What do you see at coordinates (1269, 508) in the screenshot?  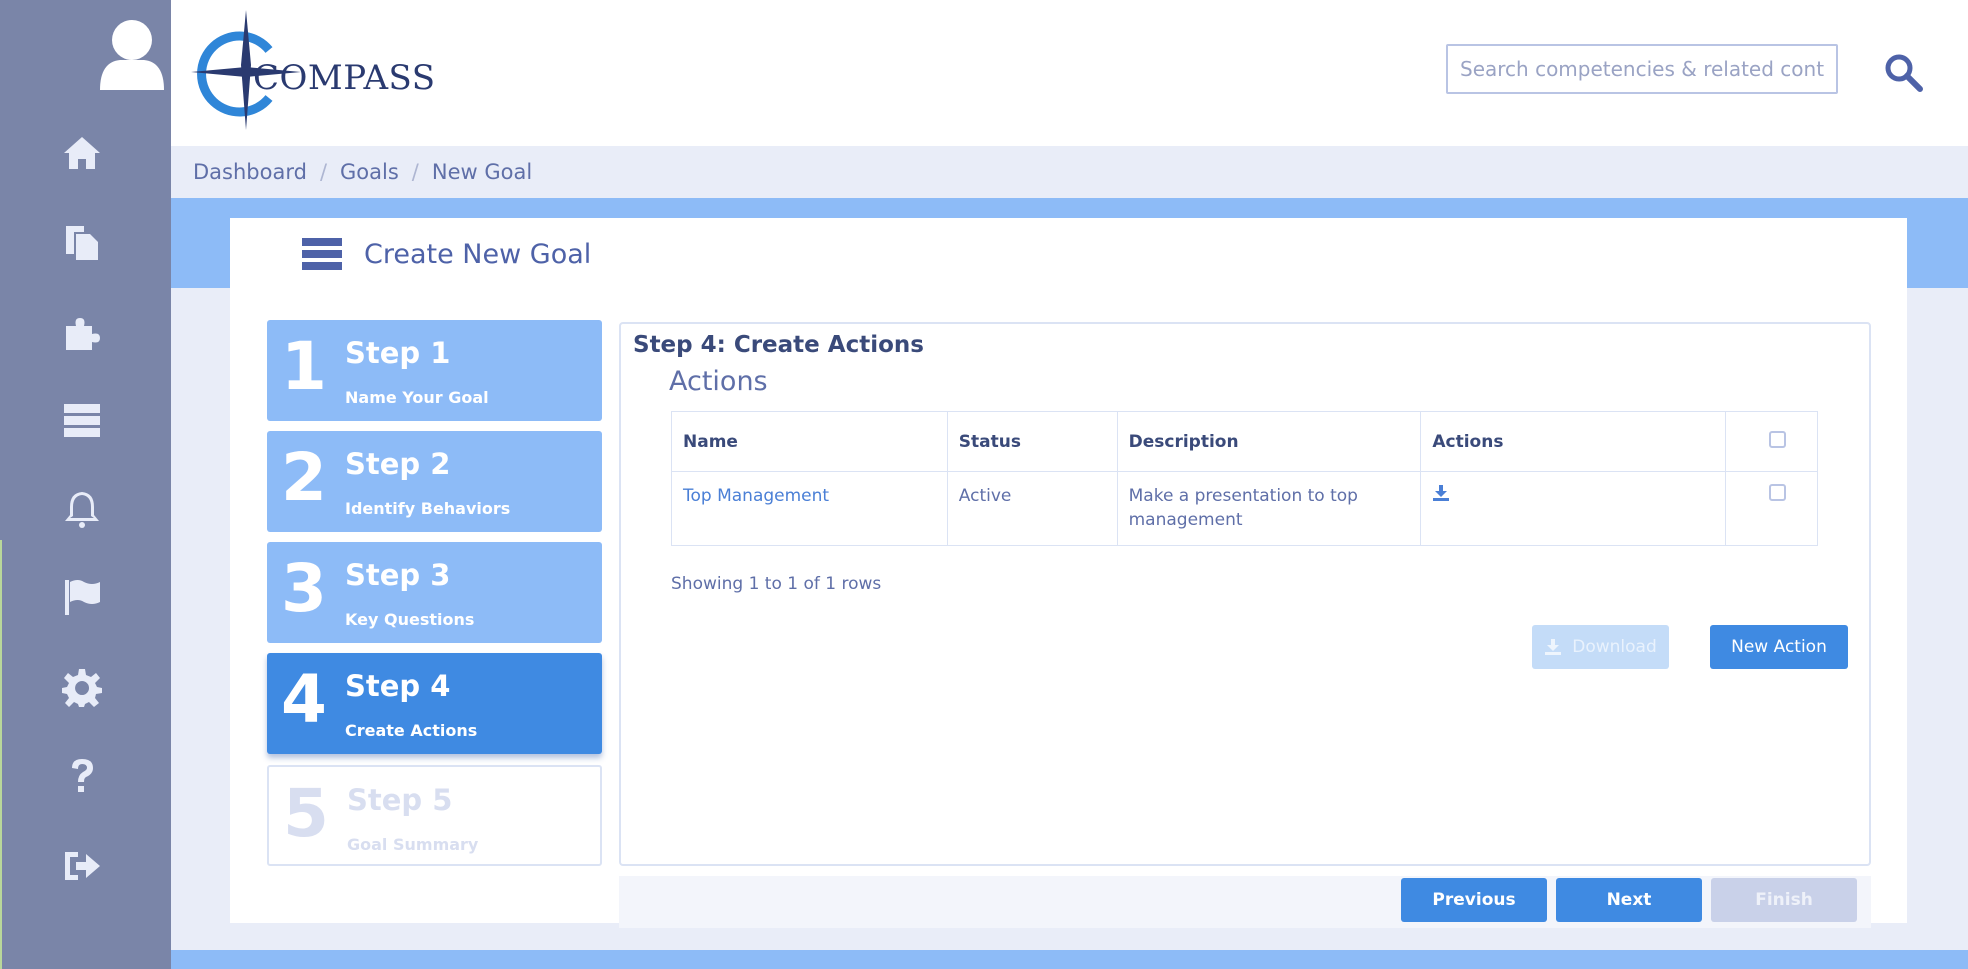 I see `cell-description: Make a presentation to top management` at bounding box center [1269, 508].